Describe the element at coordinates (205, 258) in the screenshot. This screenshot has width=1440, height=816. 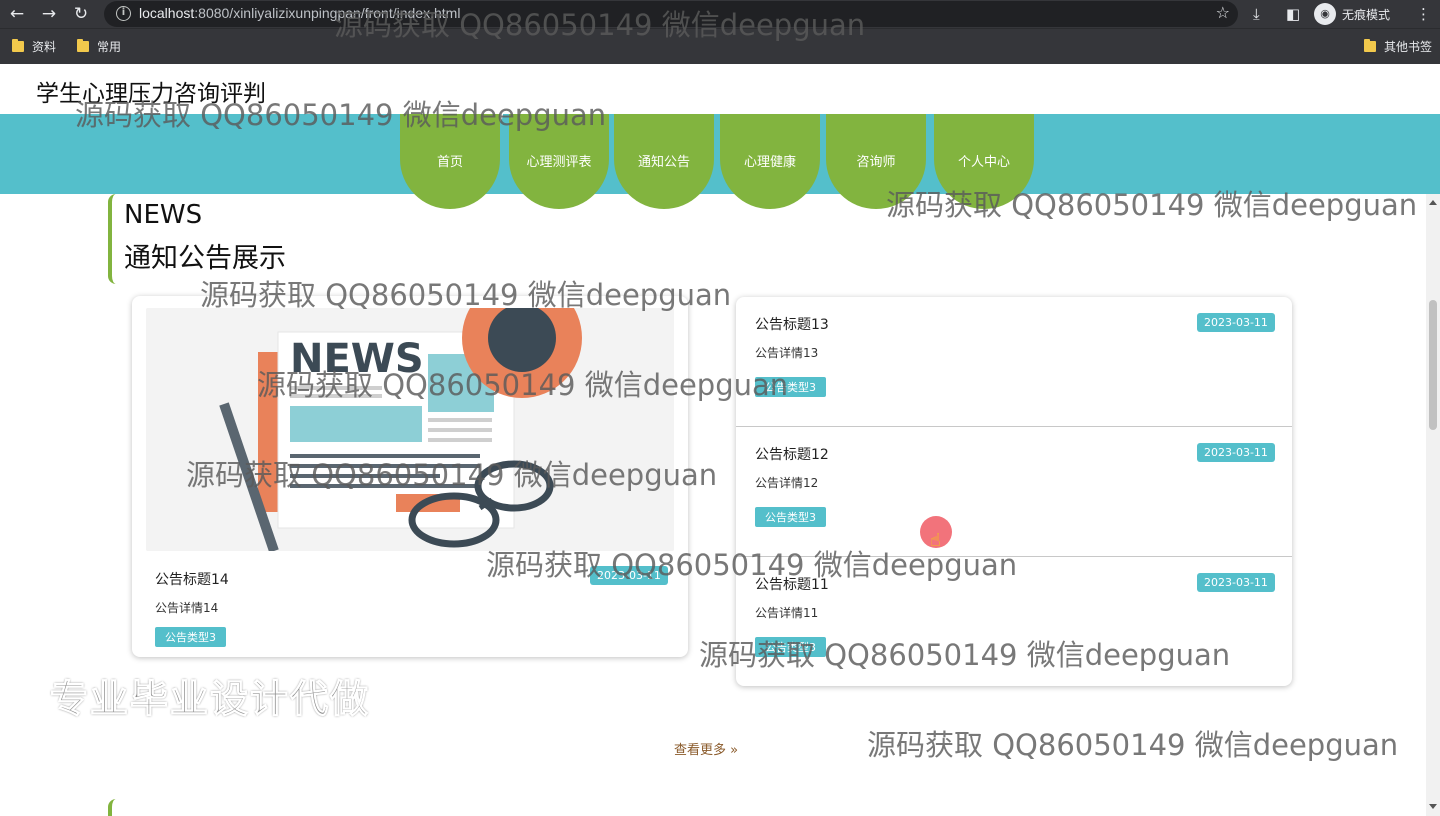
I see `section-title: 通知公告展示` at that location.